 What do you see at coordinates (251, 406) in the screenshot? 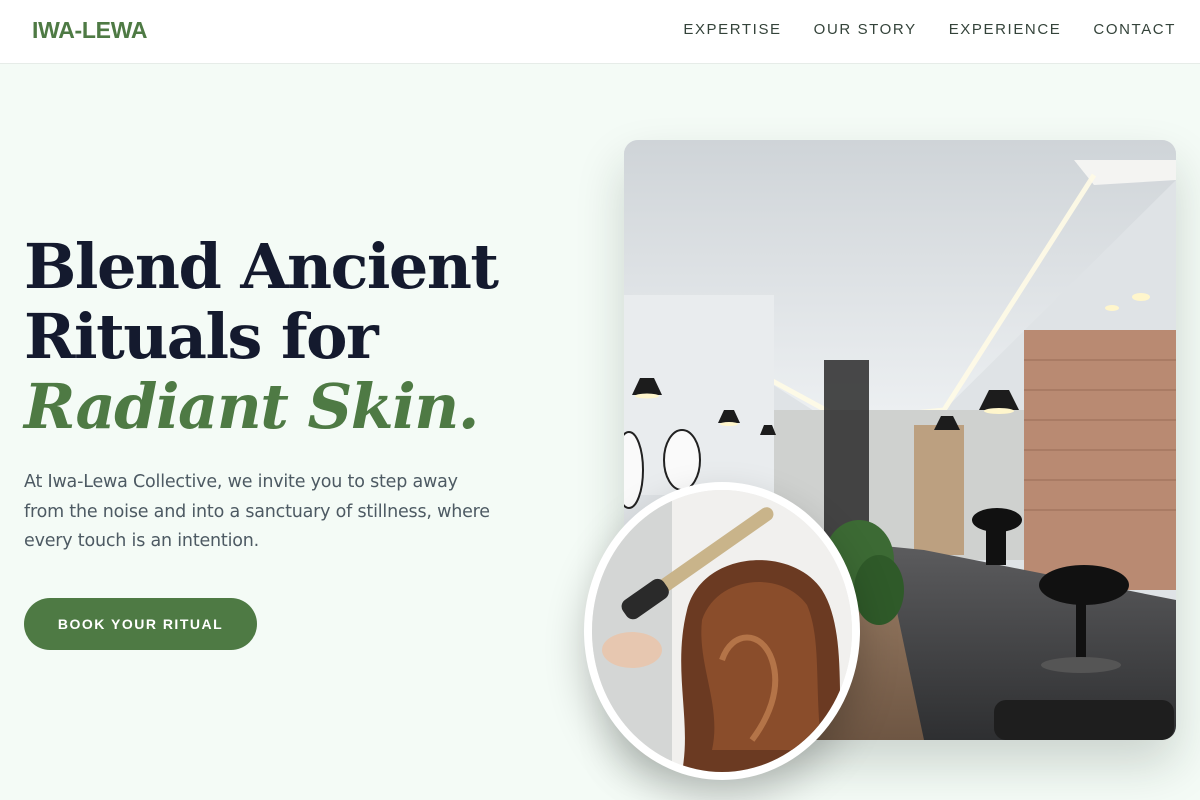
I see `headline-accent: Radiant Skin.` at bounding box center [251, 406].